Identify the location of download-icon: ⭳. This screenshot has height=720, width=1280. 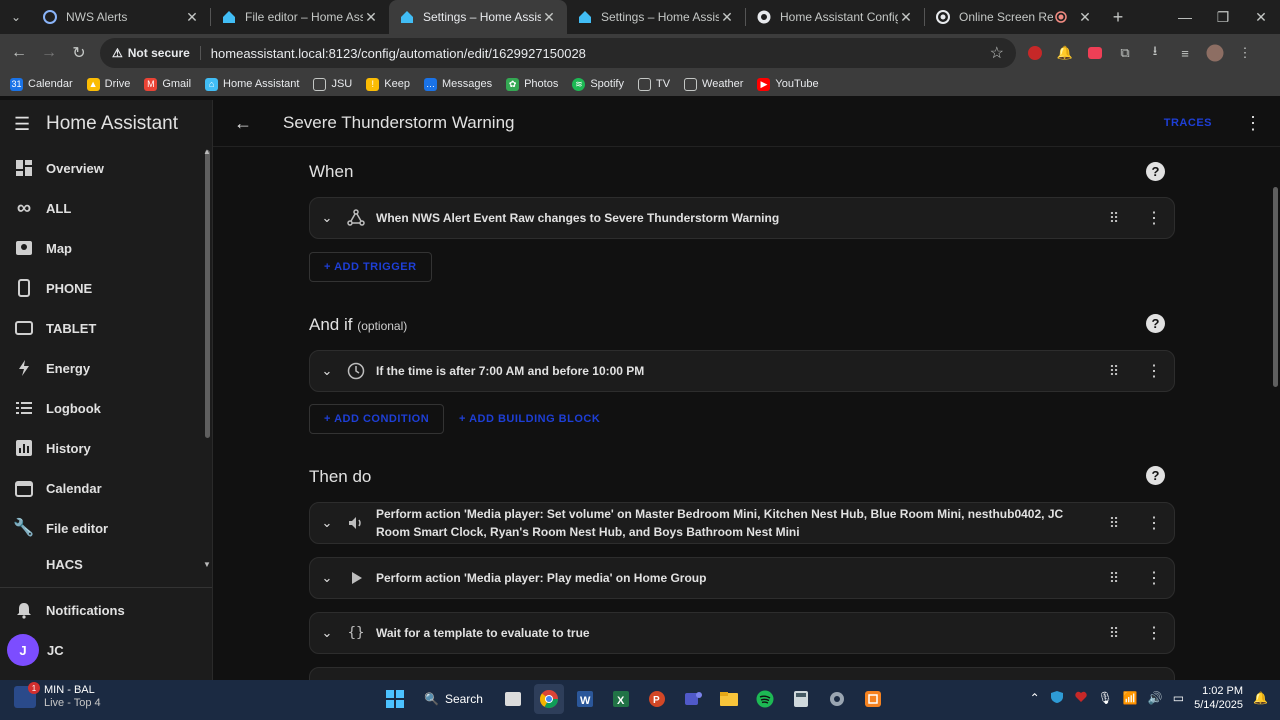
(1155, 53).